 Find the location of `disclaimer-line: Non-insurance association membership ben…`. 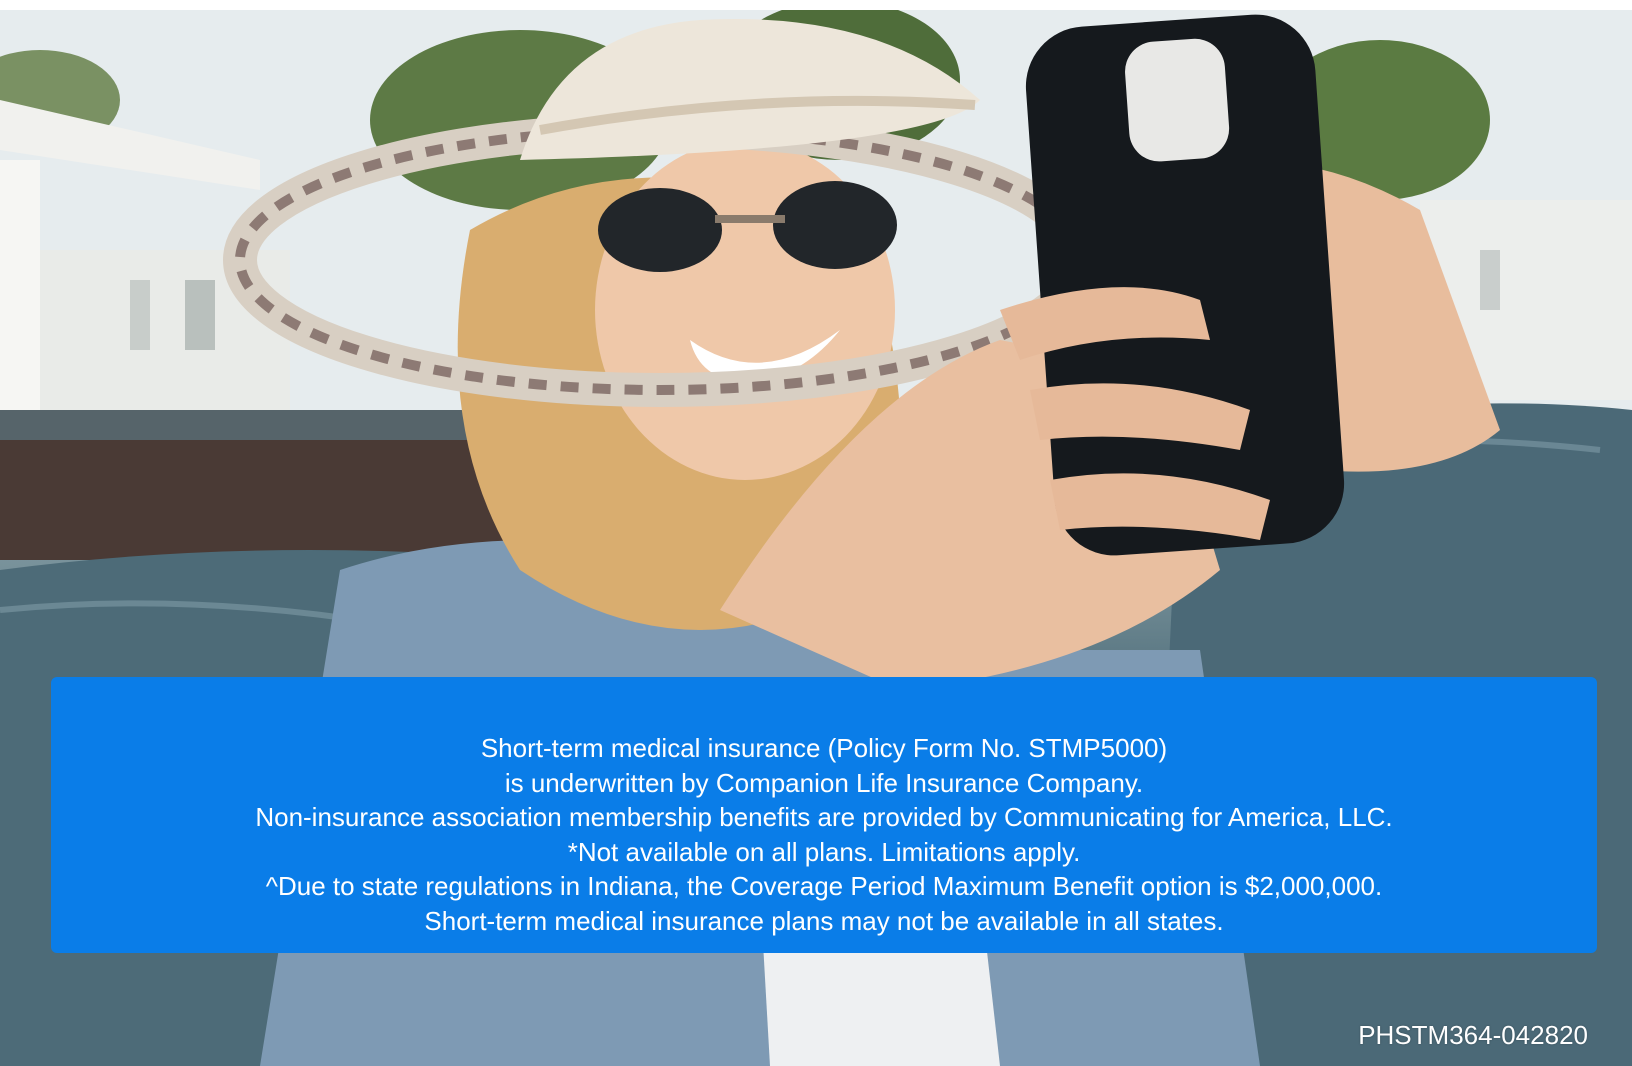

disclaimer-line: Non-insurance association membership ben… is located at coordinates (824, 817).